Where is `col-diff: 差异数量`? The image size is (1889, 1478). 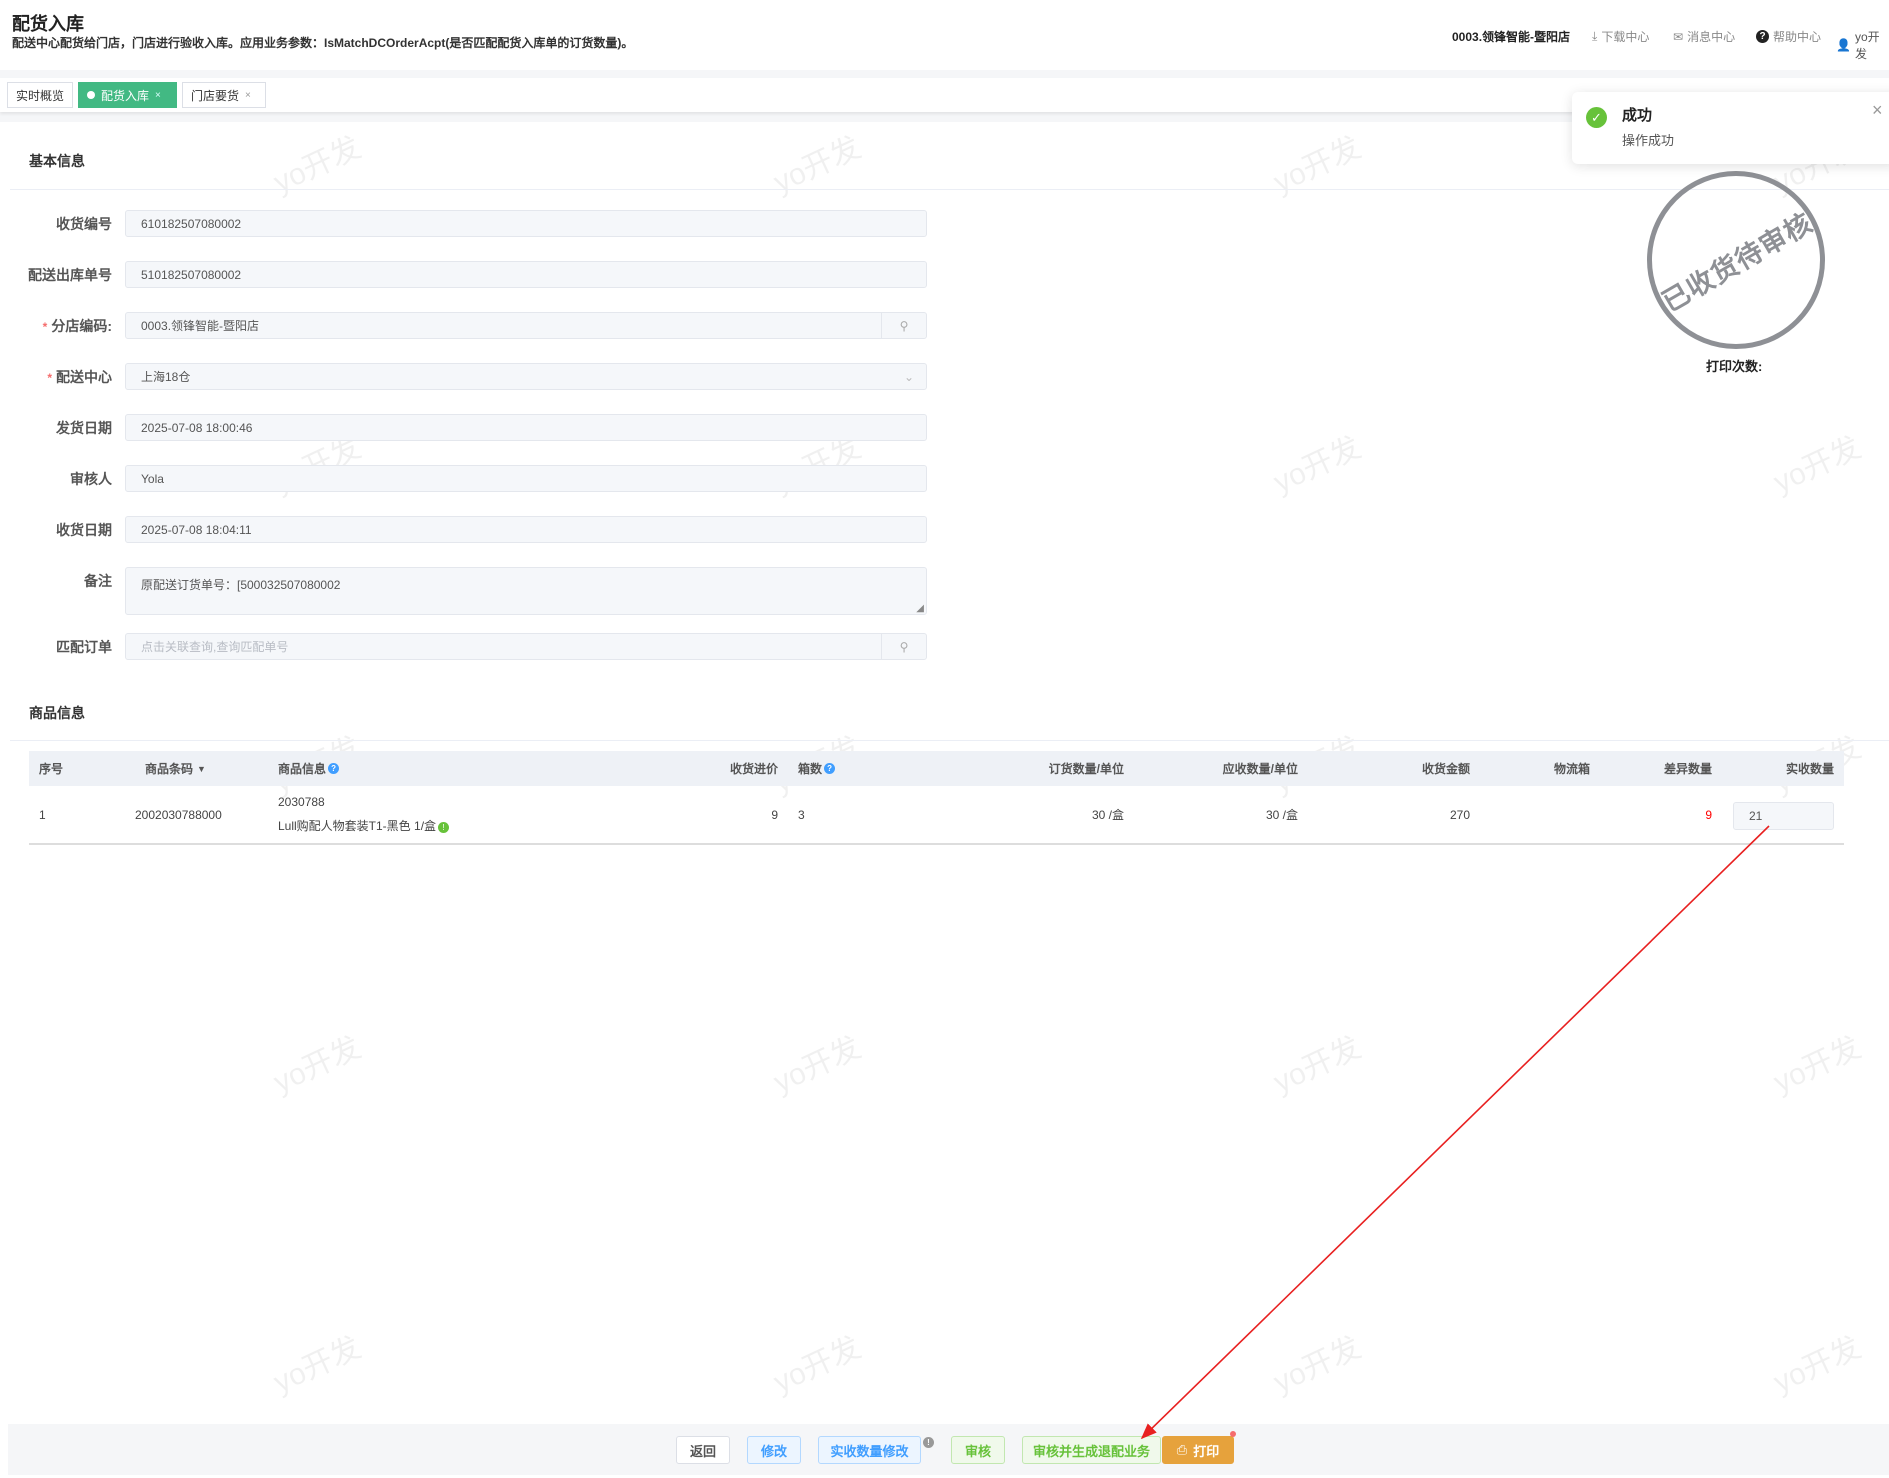
col-diff: 差异数量 is located at coordinates (1687, 769).